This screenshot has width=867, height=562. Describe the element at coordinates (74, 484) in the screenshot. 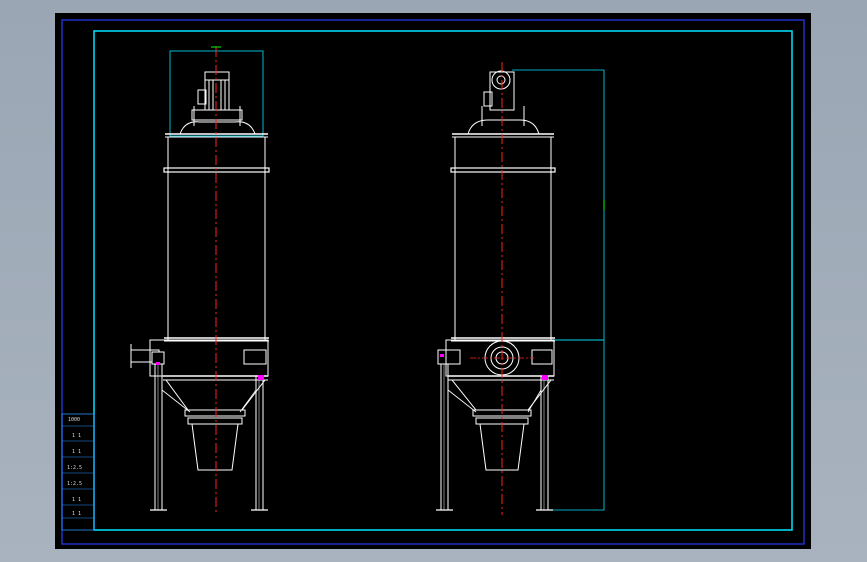

I see `title-row-5: 1:2.5` at that location.